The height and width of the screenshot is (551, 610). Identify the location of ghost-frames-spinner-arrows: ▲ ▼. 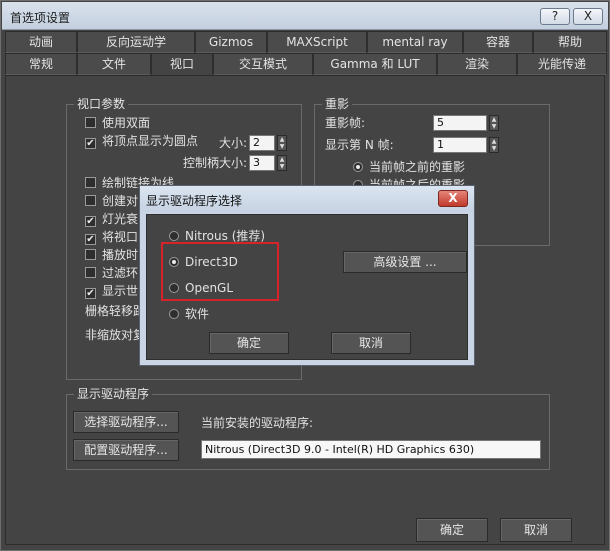
(494, 123).